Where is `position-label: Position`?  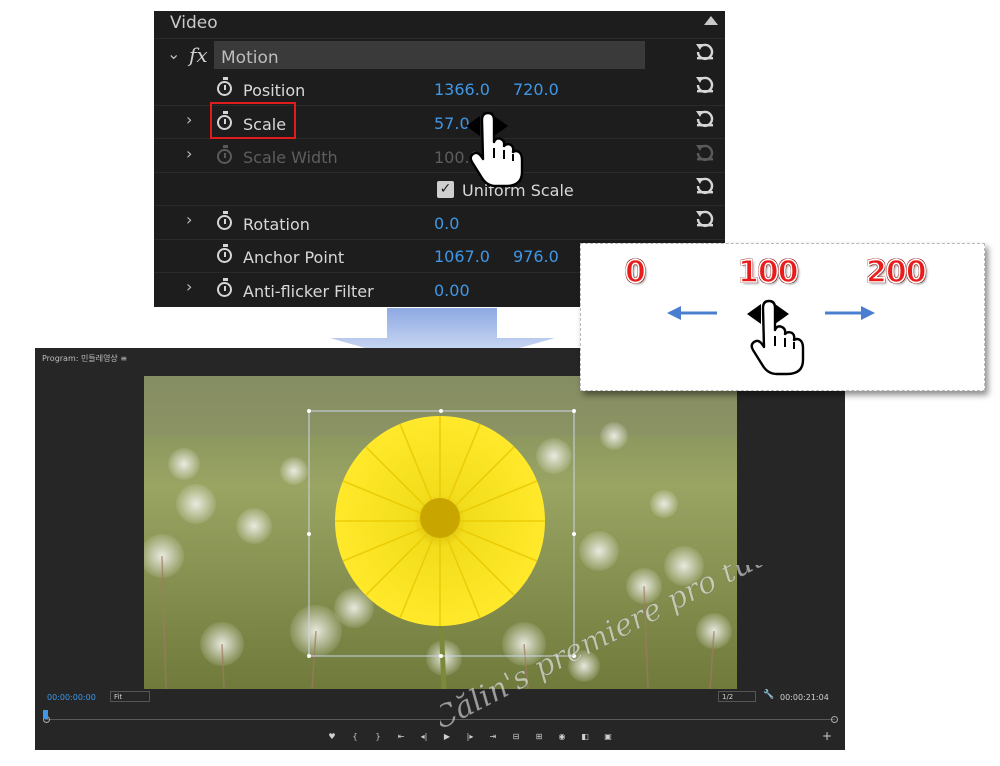
position-label: Position is located at coordinates (274, 90).